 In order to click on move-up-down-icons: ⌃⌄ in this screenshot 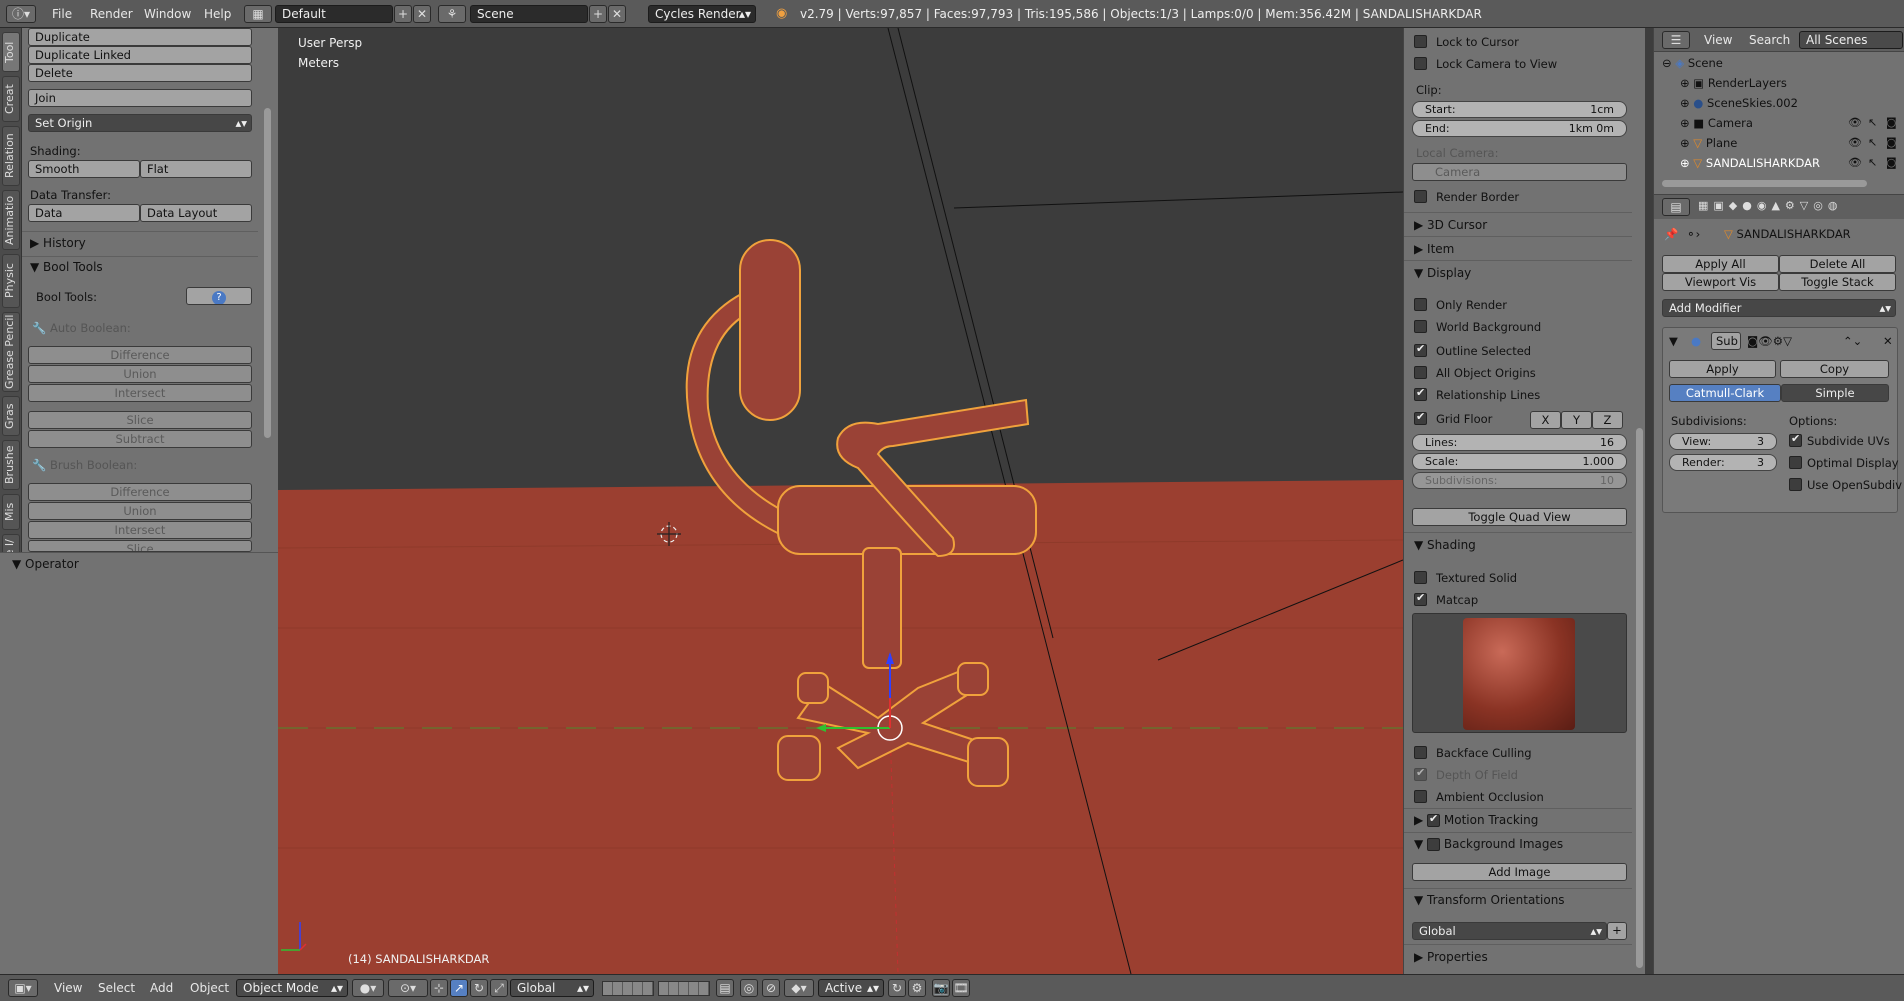, I will do `click(1852, 341)`.